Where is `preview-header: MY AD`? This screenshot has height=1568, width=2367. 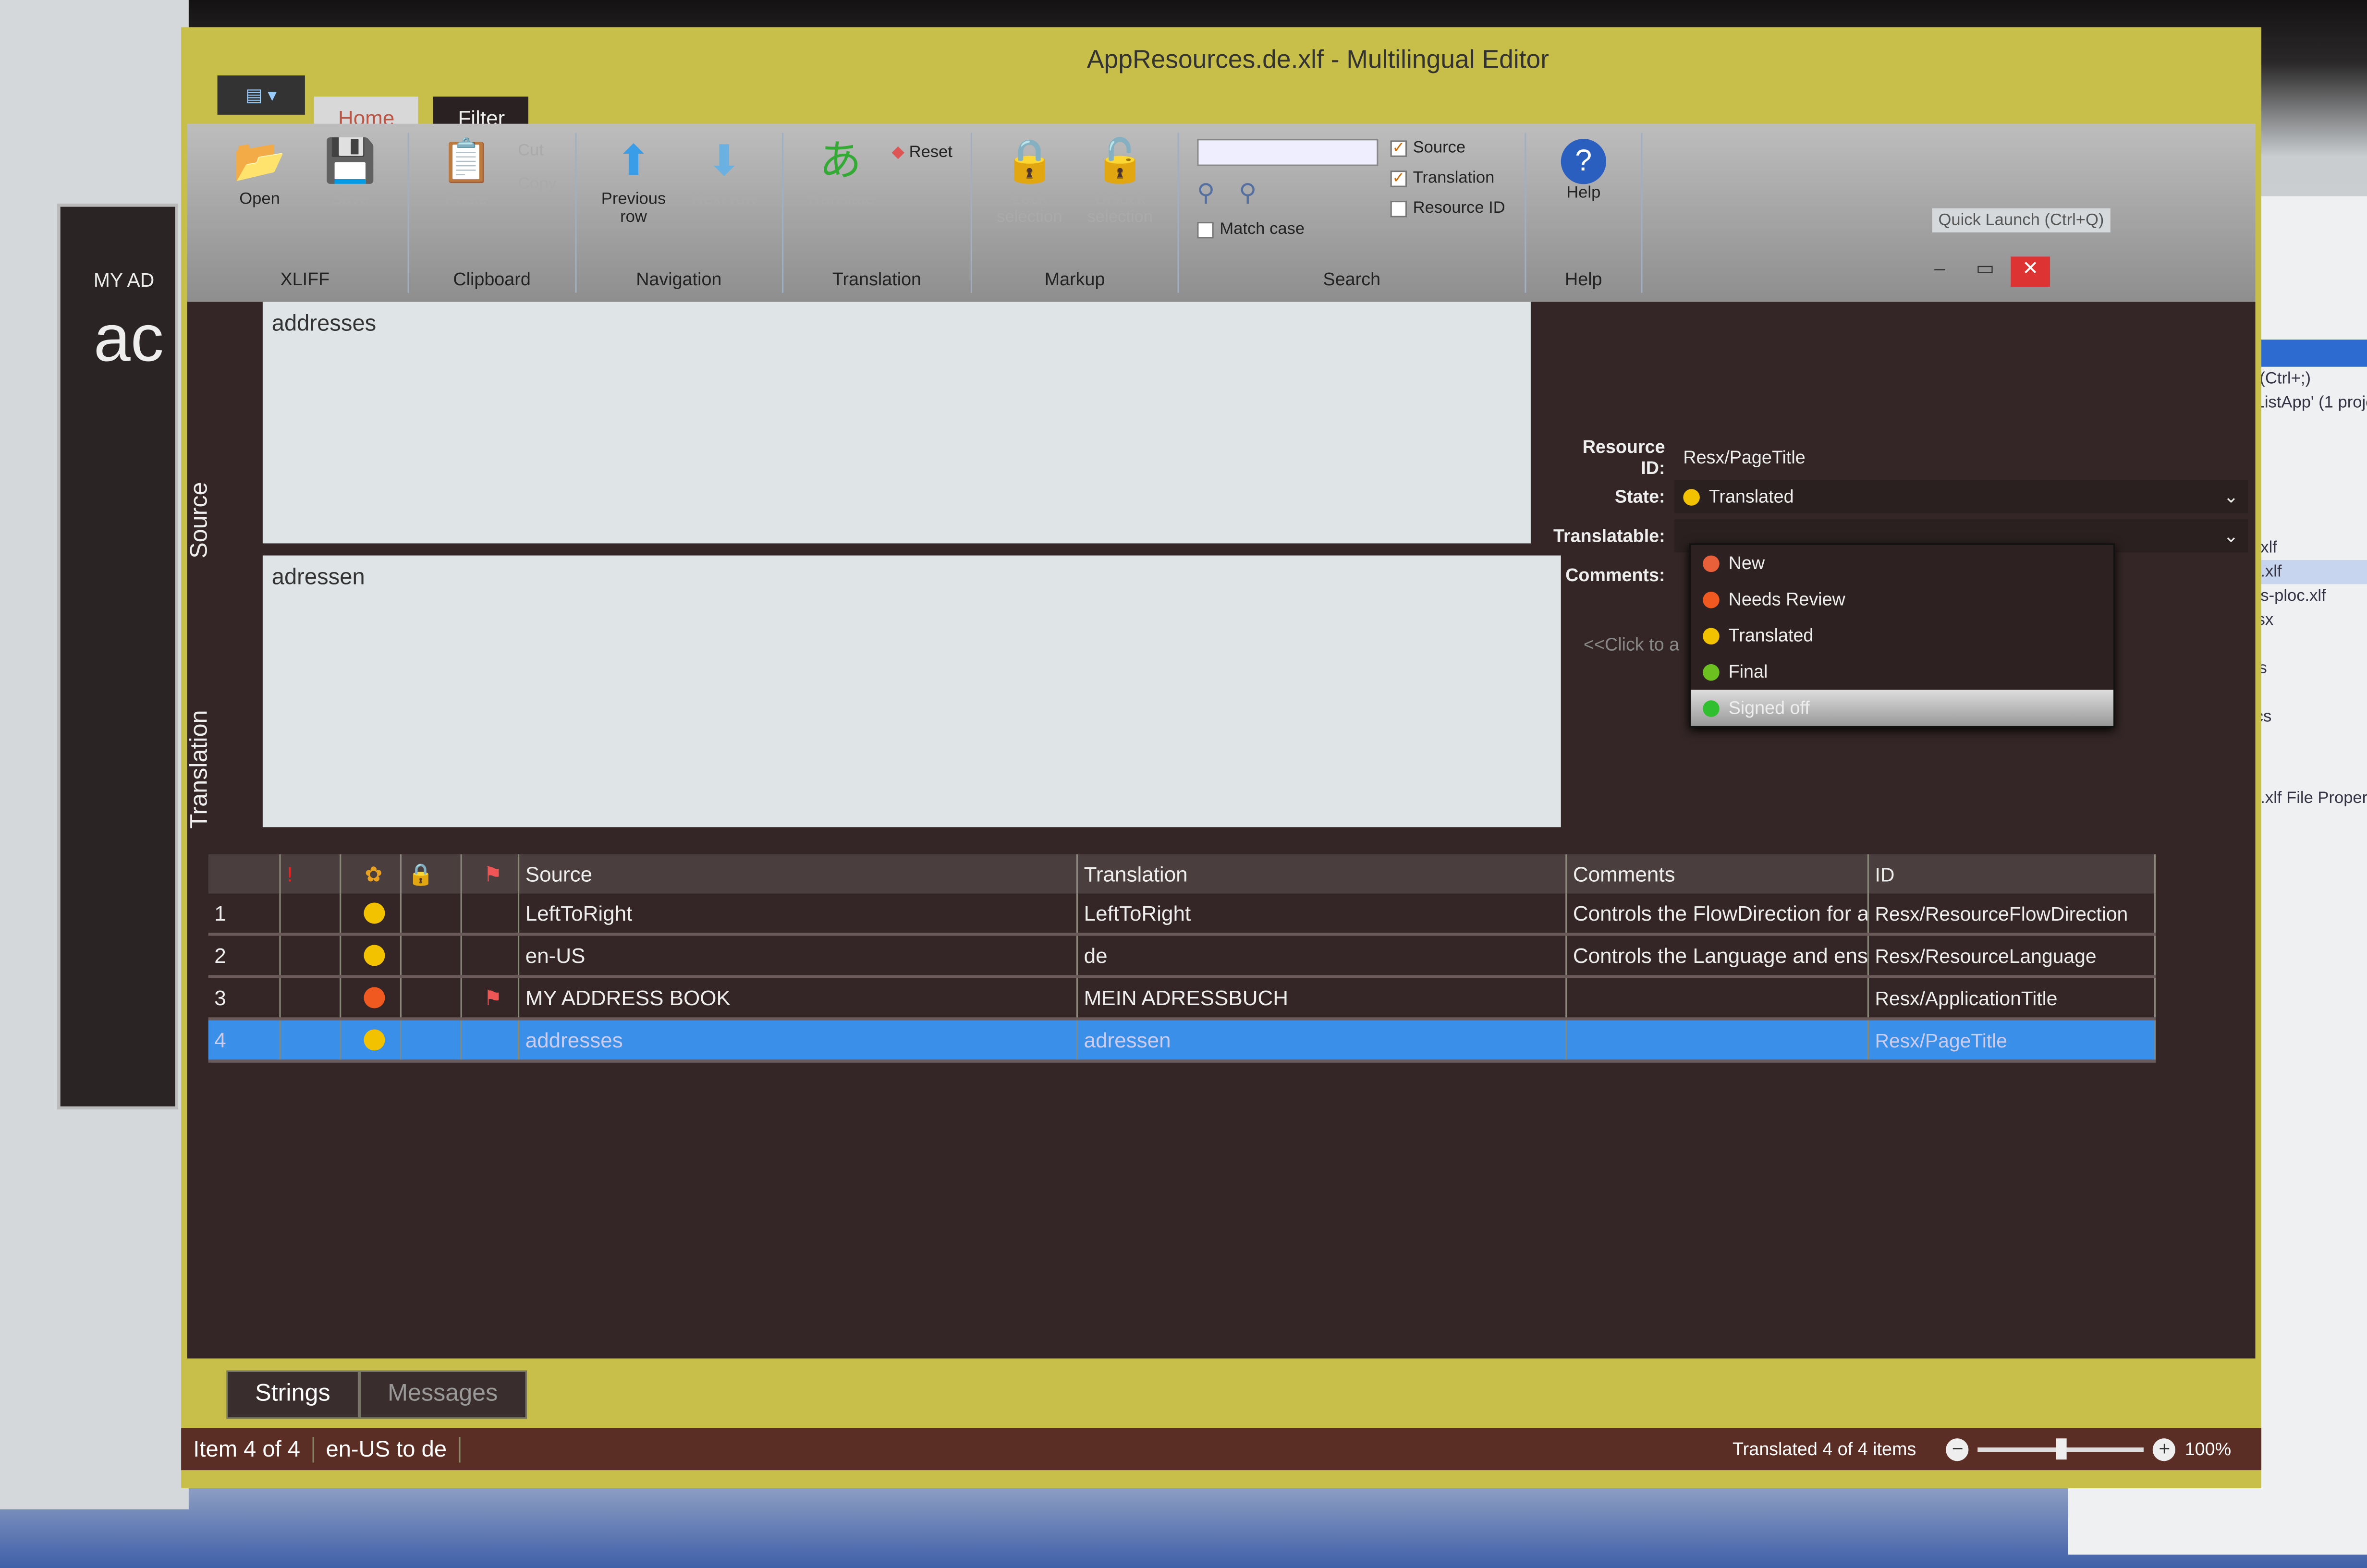 preview-header: MY AD is located at coordinates (124, 280).